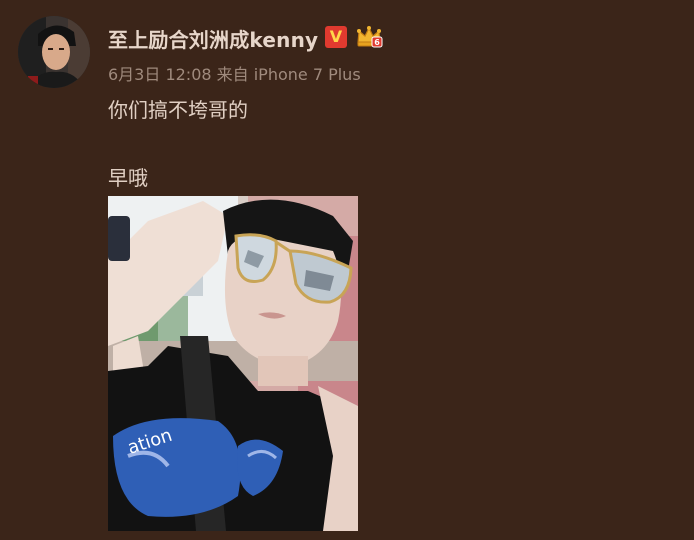 The width and height of the screenshot is (694, 540). I want to click on avatar-image, so click(54, 52).